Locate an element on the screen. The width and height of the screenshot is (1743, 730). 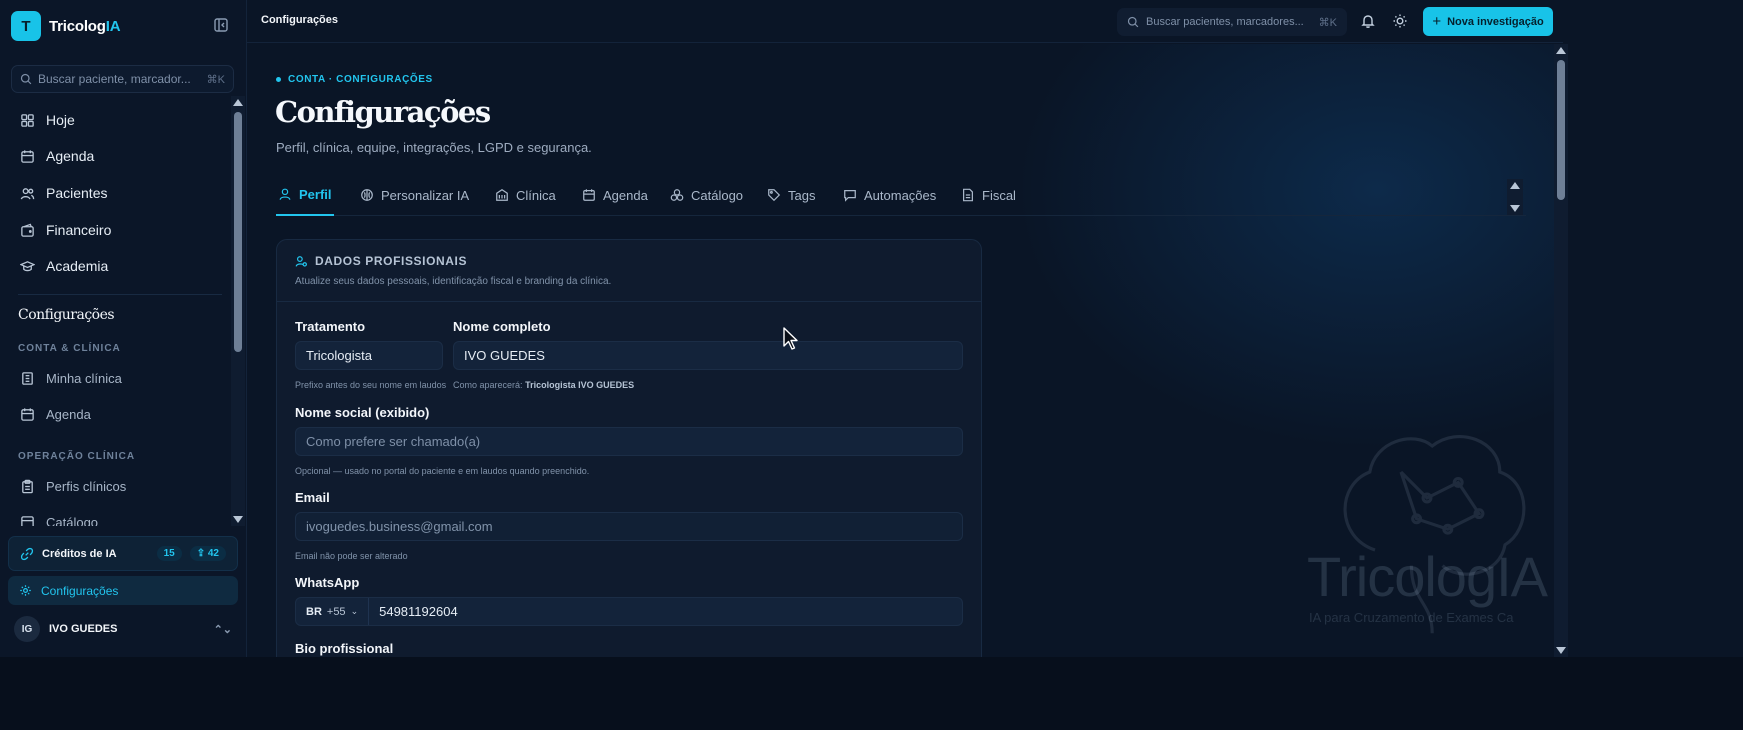
brand: T TricologIA is located at coordinates (66, 26).